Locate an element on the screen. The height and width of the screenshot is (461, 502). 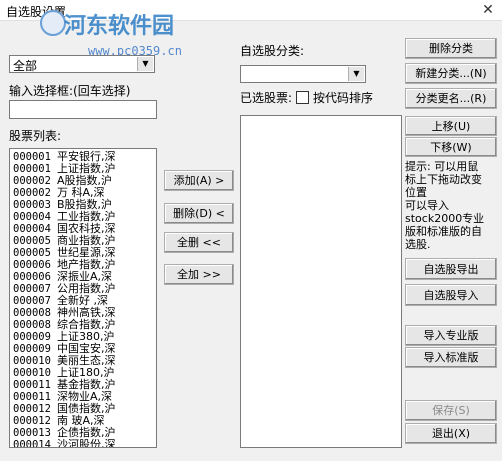
hint-line: 提示: 可以用鼠 is located at coordinates (442, 166).